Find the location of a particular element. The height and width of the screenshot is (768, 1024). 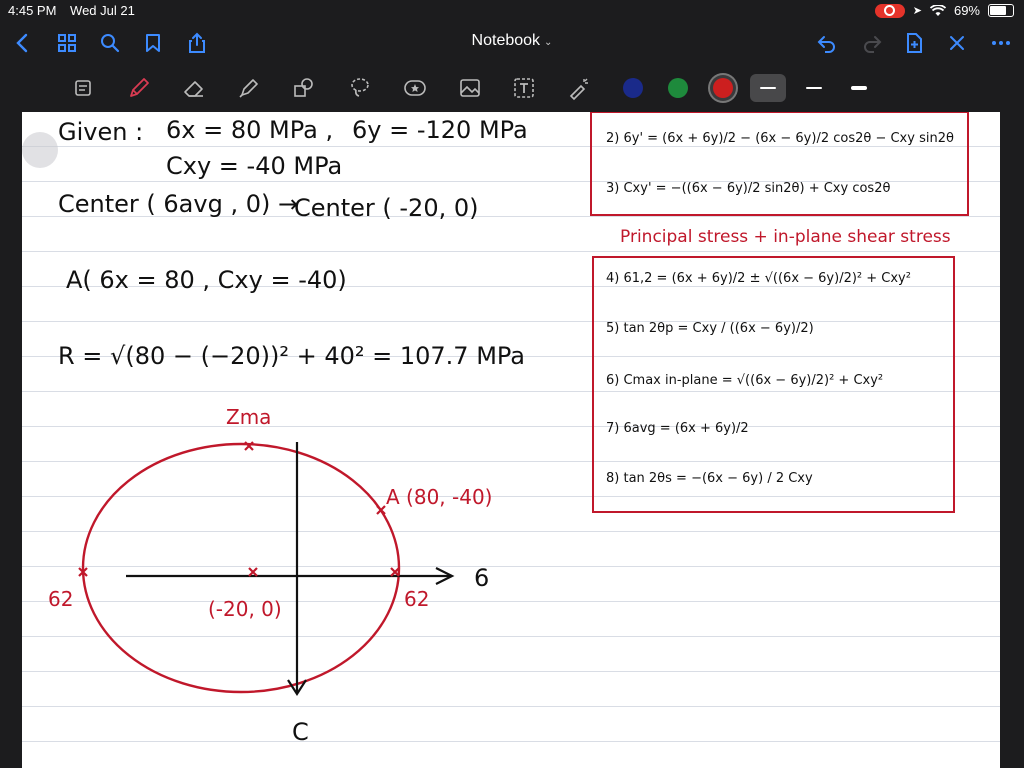

read-mode-icon is located at coordinates (83, 88).